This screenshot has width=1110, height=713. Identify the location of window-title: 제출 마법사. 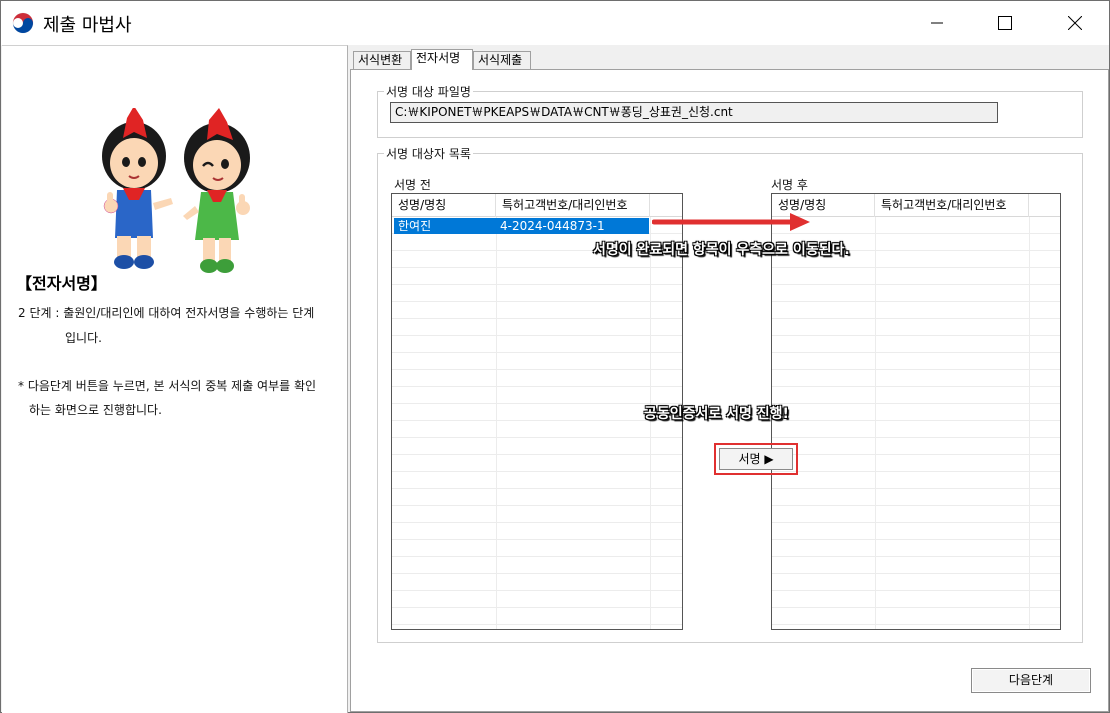
(87, 25).